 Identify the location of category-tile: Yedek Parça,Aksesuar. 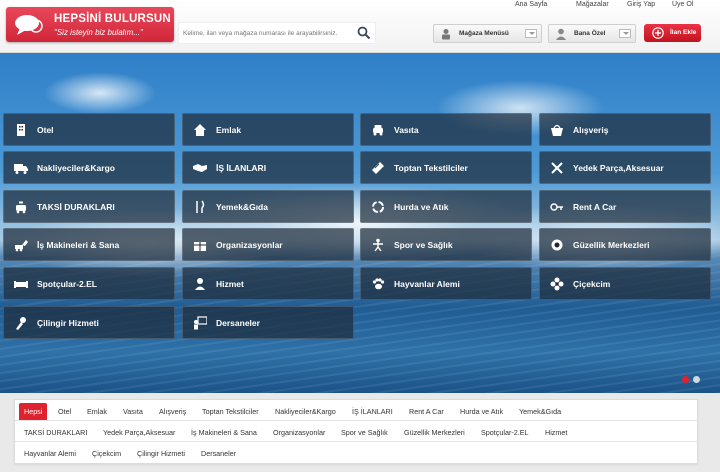
(625, 167).